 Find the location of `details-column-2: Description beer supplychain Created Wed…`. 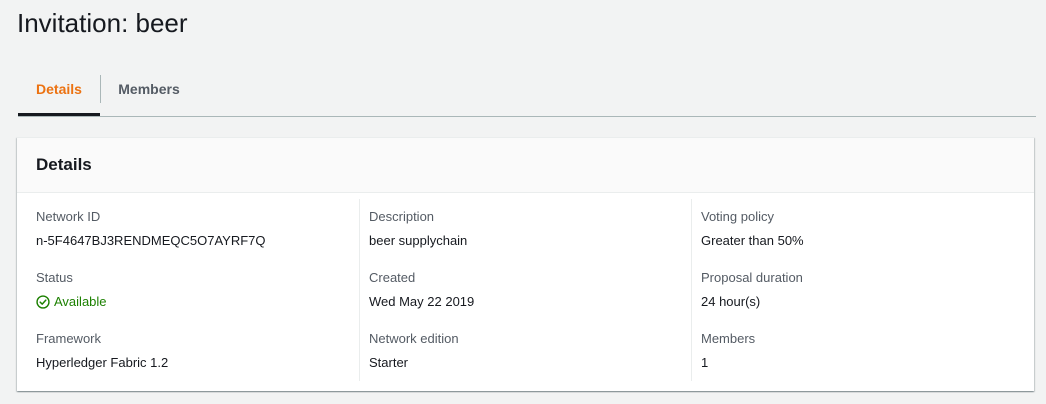

details-column-2: Description beer supplychain Created Wed… is located at coordinates (525, 290).